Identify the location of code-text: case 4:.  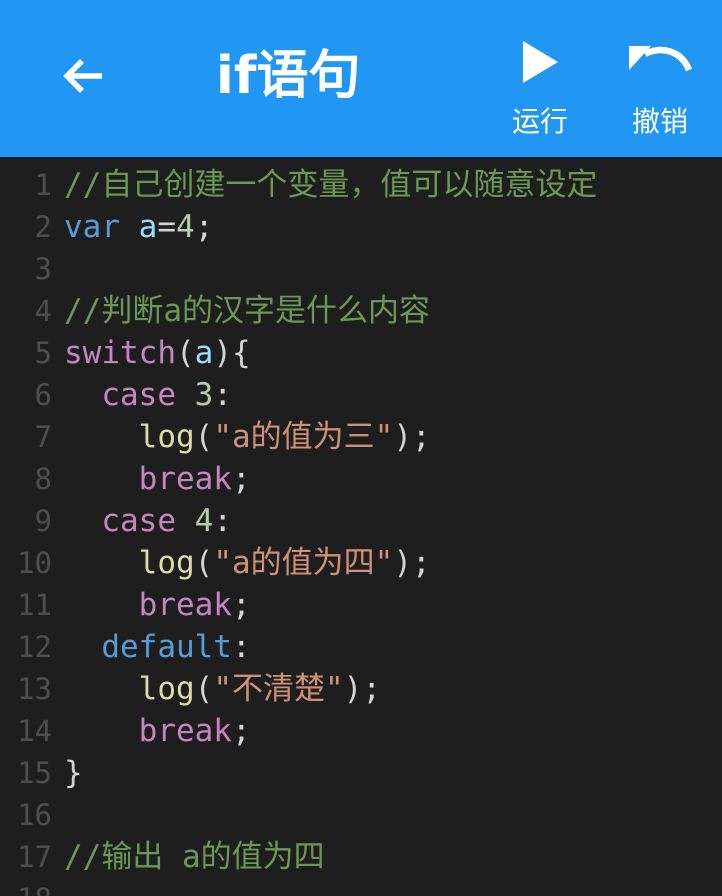
(148, 521).